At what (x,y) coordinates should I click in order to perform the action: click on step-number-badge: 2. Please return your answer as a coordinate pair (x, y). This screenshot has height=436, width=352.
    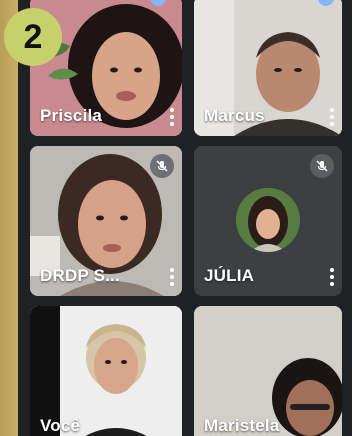
    Looking at the image, I should click on (33, 37).